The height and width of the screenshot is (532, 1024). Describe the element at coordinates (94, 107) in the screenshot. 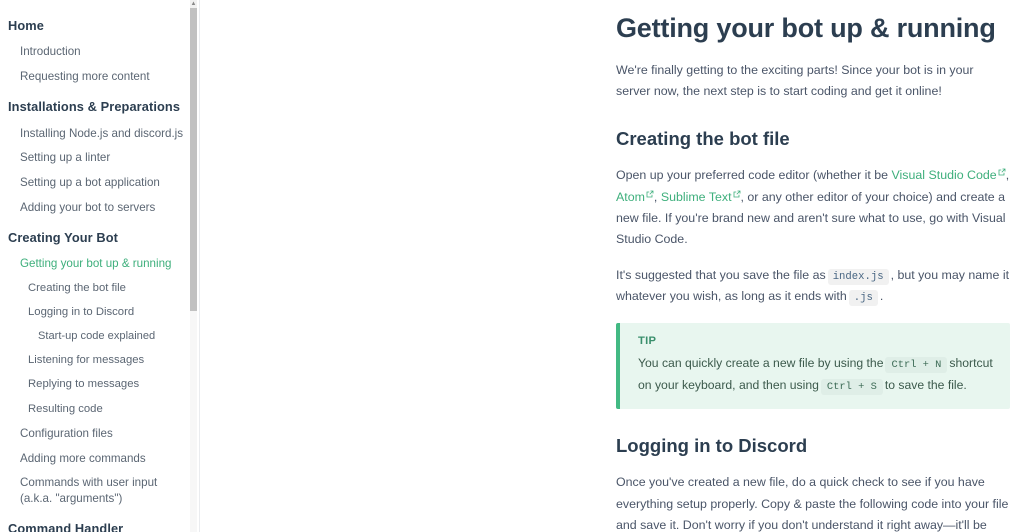

I see `sidebar-group-title: Installations & Preparations` at that location.